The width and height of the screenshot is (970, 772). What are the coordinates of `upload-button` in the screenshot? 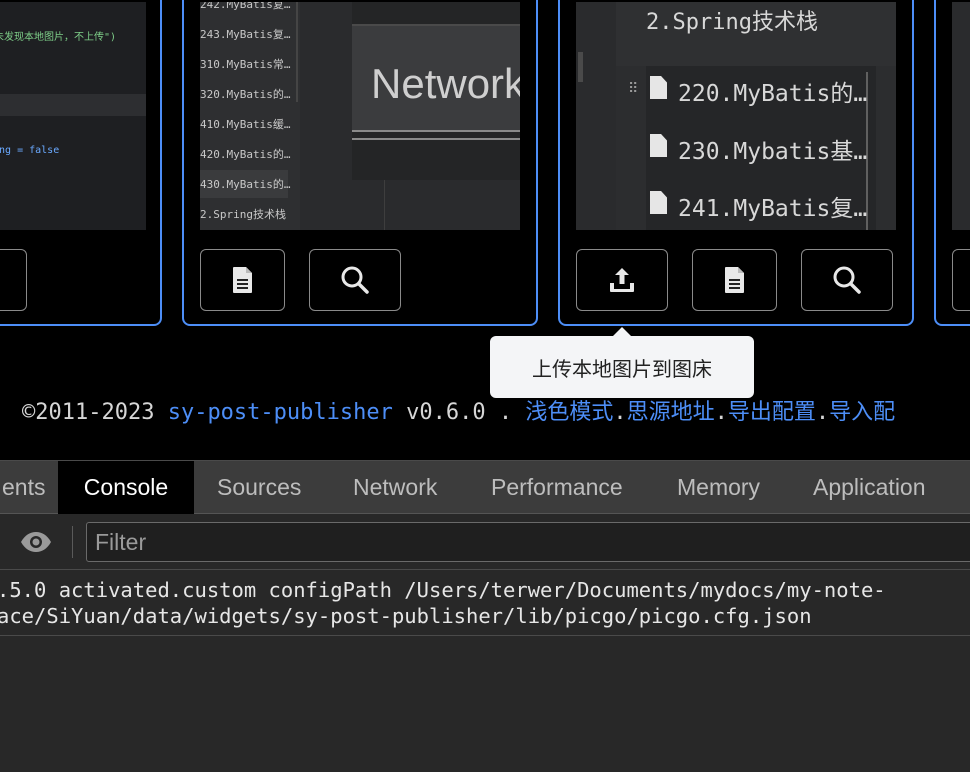 It's located at (622, 280).